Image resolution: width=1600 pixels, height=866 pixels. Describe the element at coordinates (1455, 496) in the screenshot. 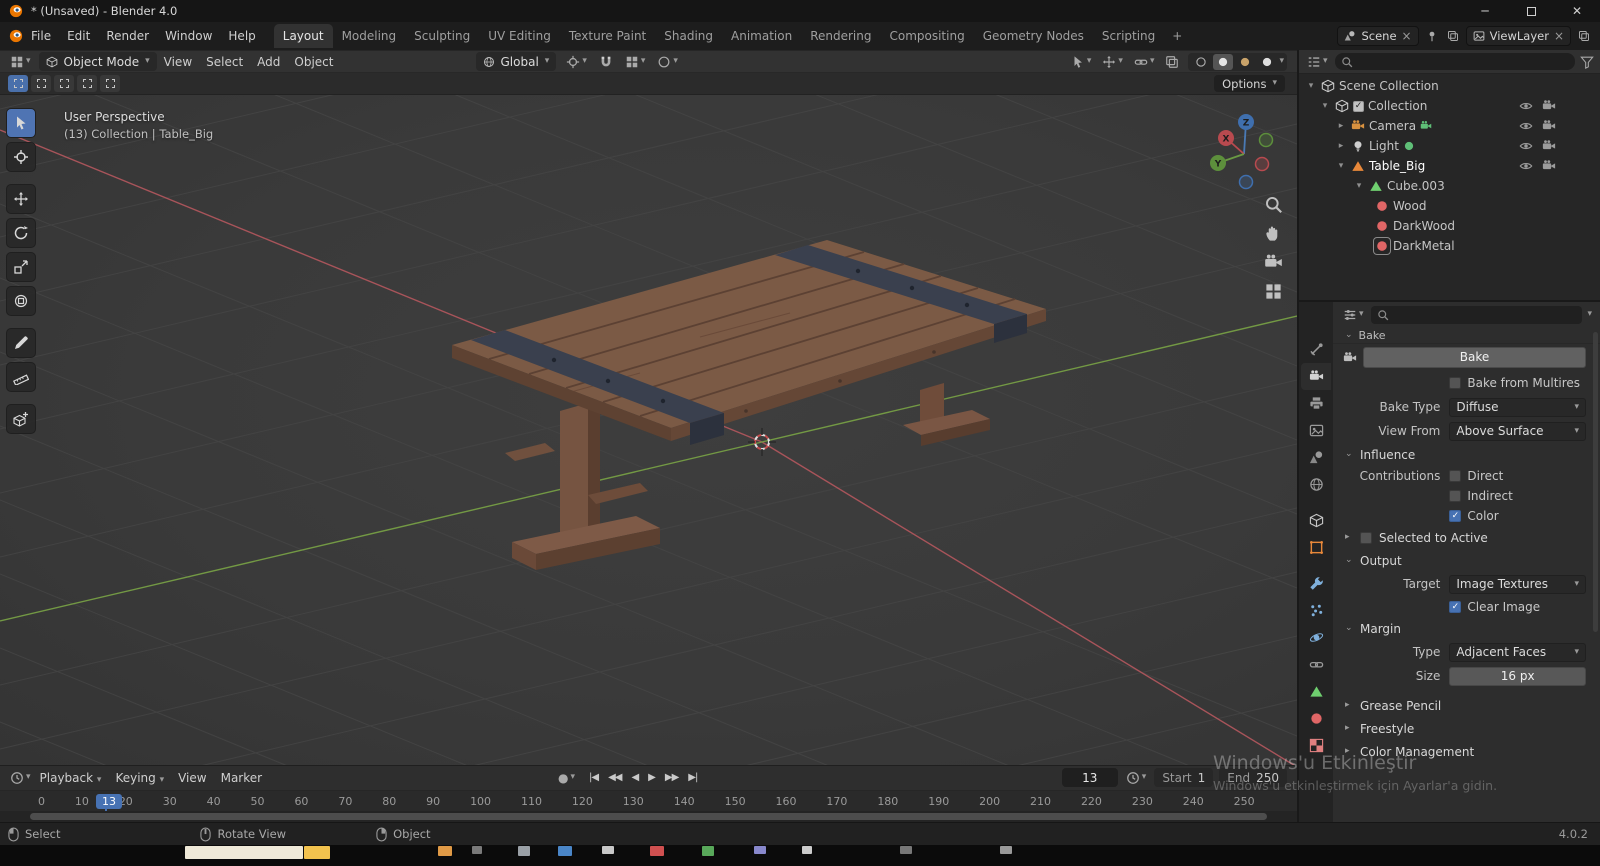

I see `indirect-checkbox: ✓` at that location.